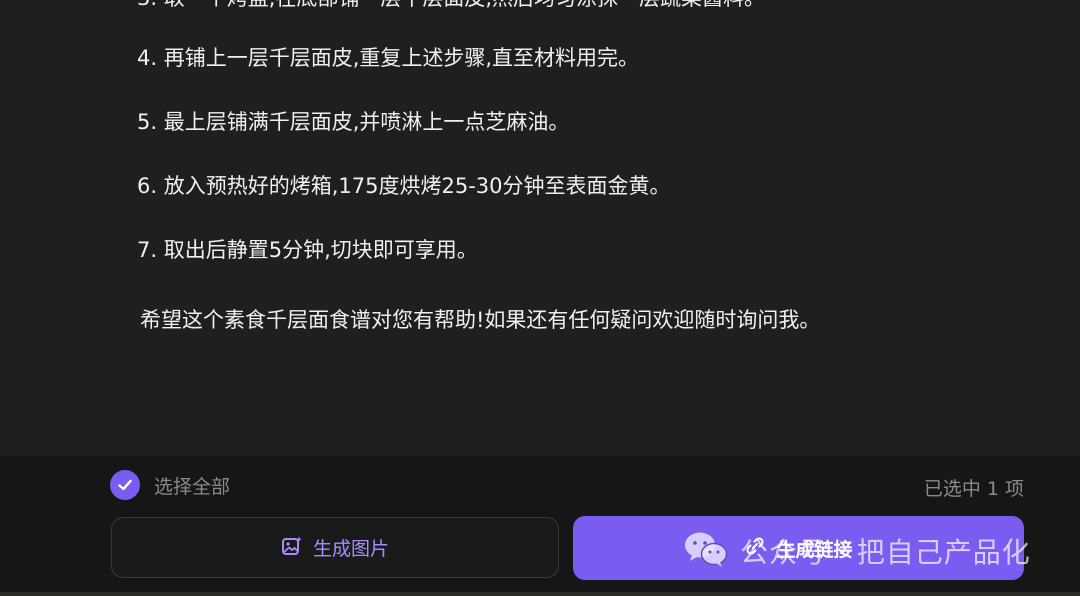  What do you see at coordinates (706, 551) in the screenshot?
I see `wechat-icon` at bounding box center [706, 551].